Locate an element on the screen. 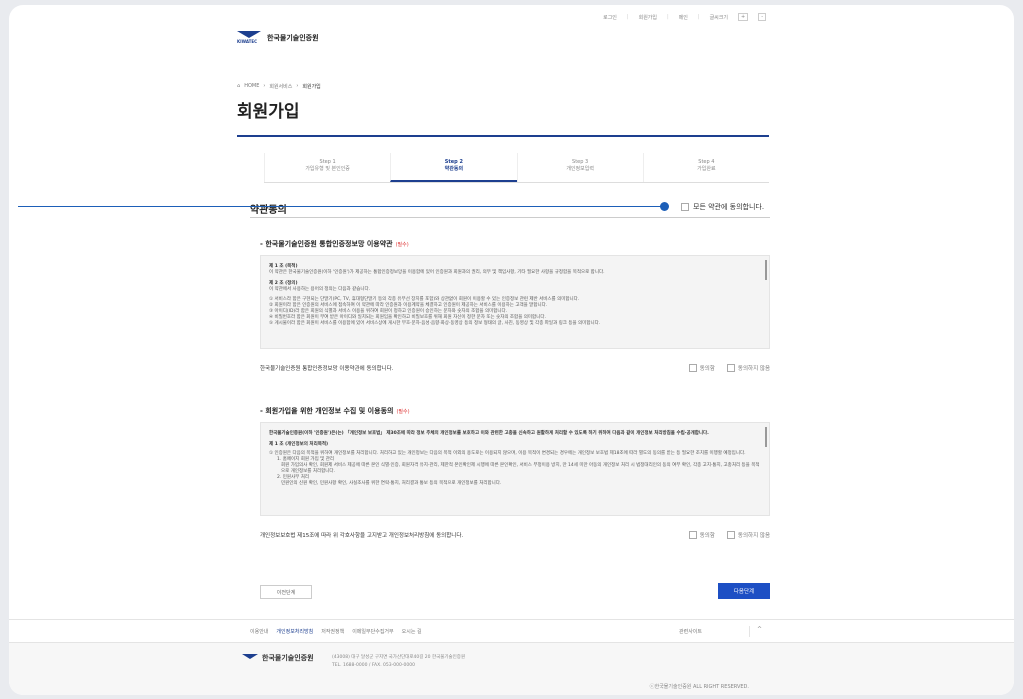 Image resolution: width=1023 pixels, height=699 pixels. footer-logo: 한국물기술인증원 is located at coordinates (278, 658).